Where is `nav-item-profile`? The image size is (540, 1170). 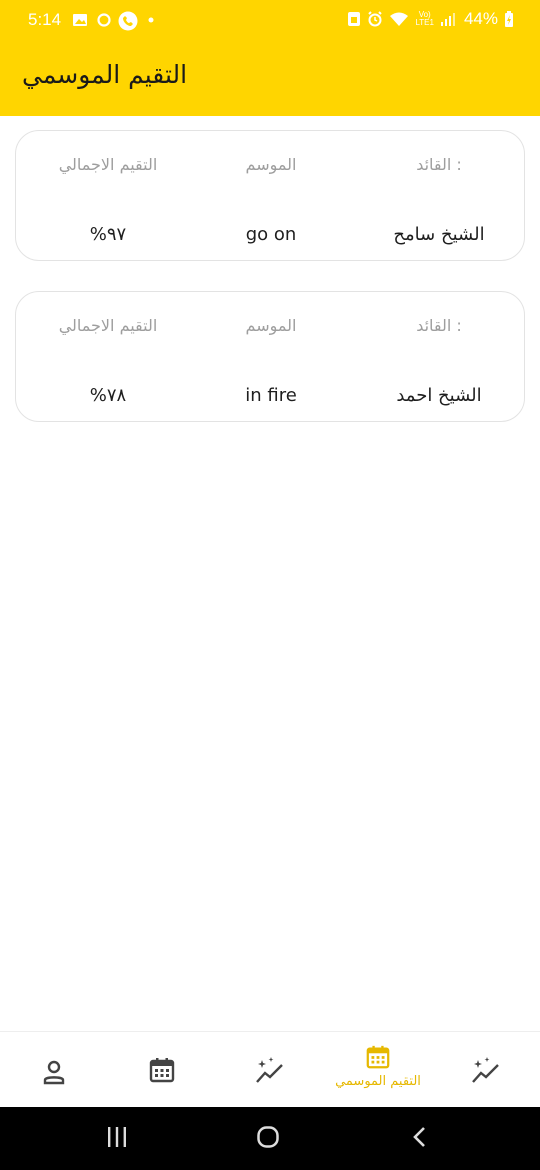
nav-item-profile is located at coordinates (54, 1065).